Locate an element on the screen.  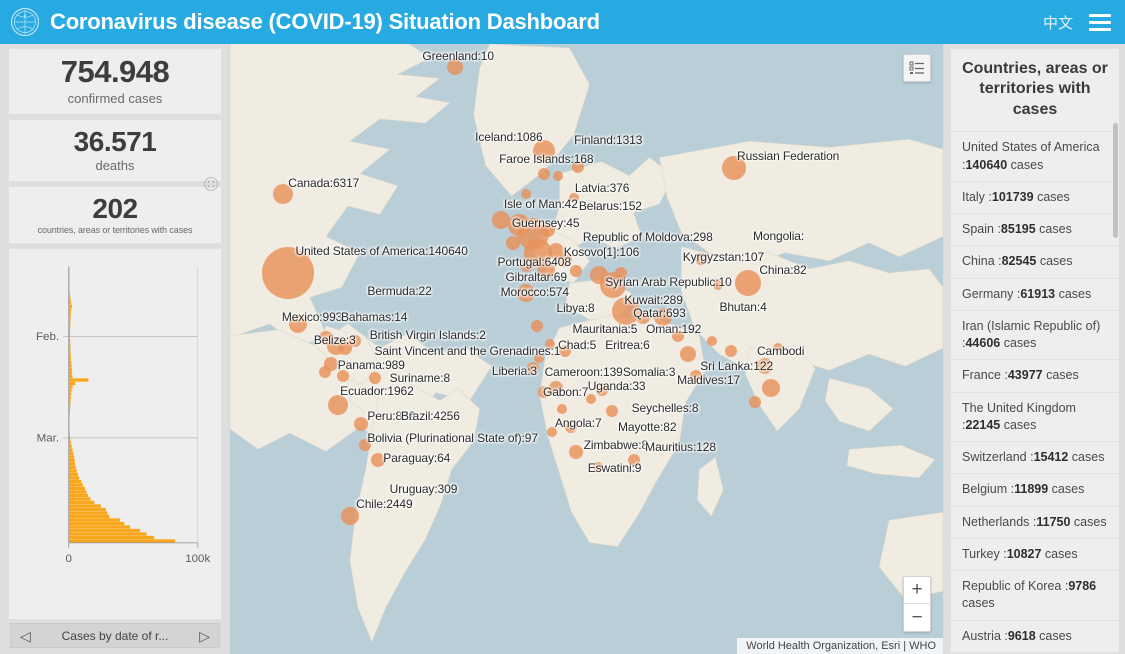
map-attribution: World Health Organization, Esri | WHO is located at coordinates (840, 646).